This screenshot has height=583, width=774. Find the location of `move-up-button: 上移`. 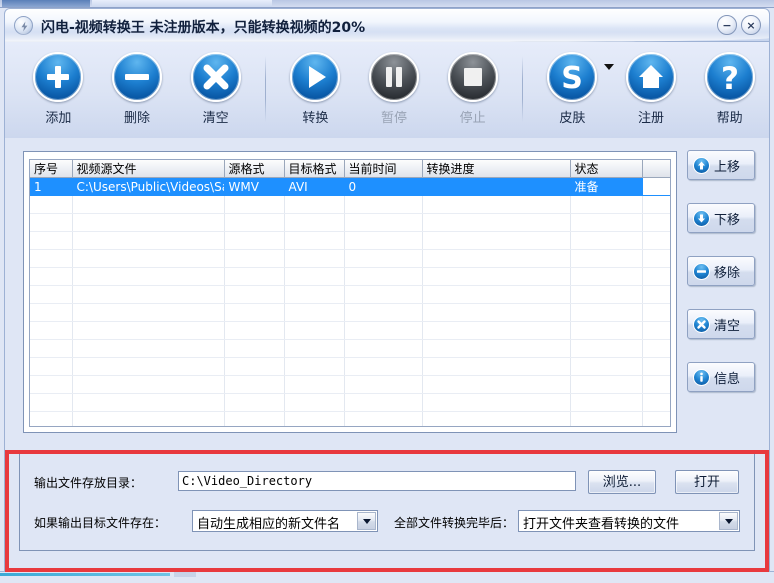

move-up-button: 上移 is located at coordinates (721, 165).